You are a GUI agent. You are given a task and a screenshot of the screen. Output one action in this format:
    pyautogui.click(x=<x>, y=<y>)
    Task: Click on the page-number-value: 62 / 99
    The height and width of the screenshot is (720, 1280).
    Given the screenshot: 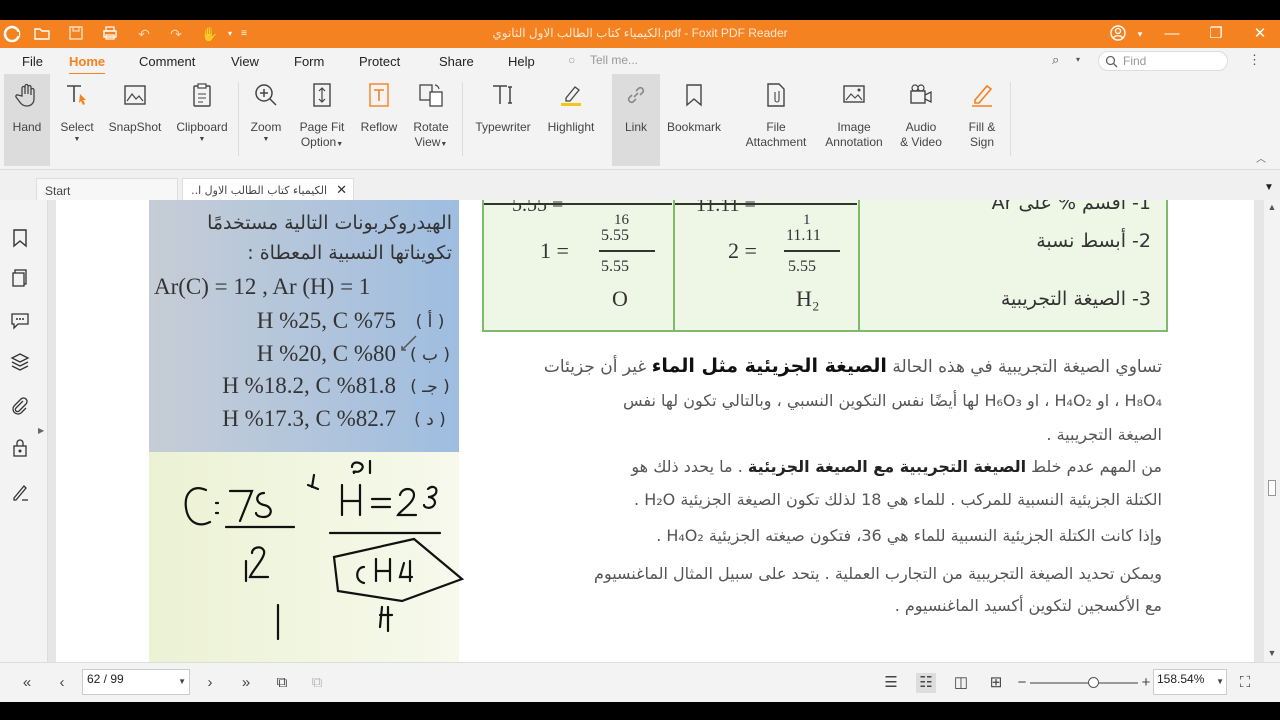 What is the action you would take?
    pyautogui.click(x=105, y=679)
    